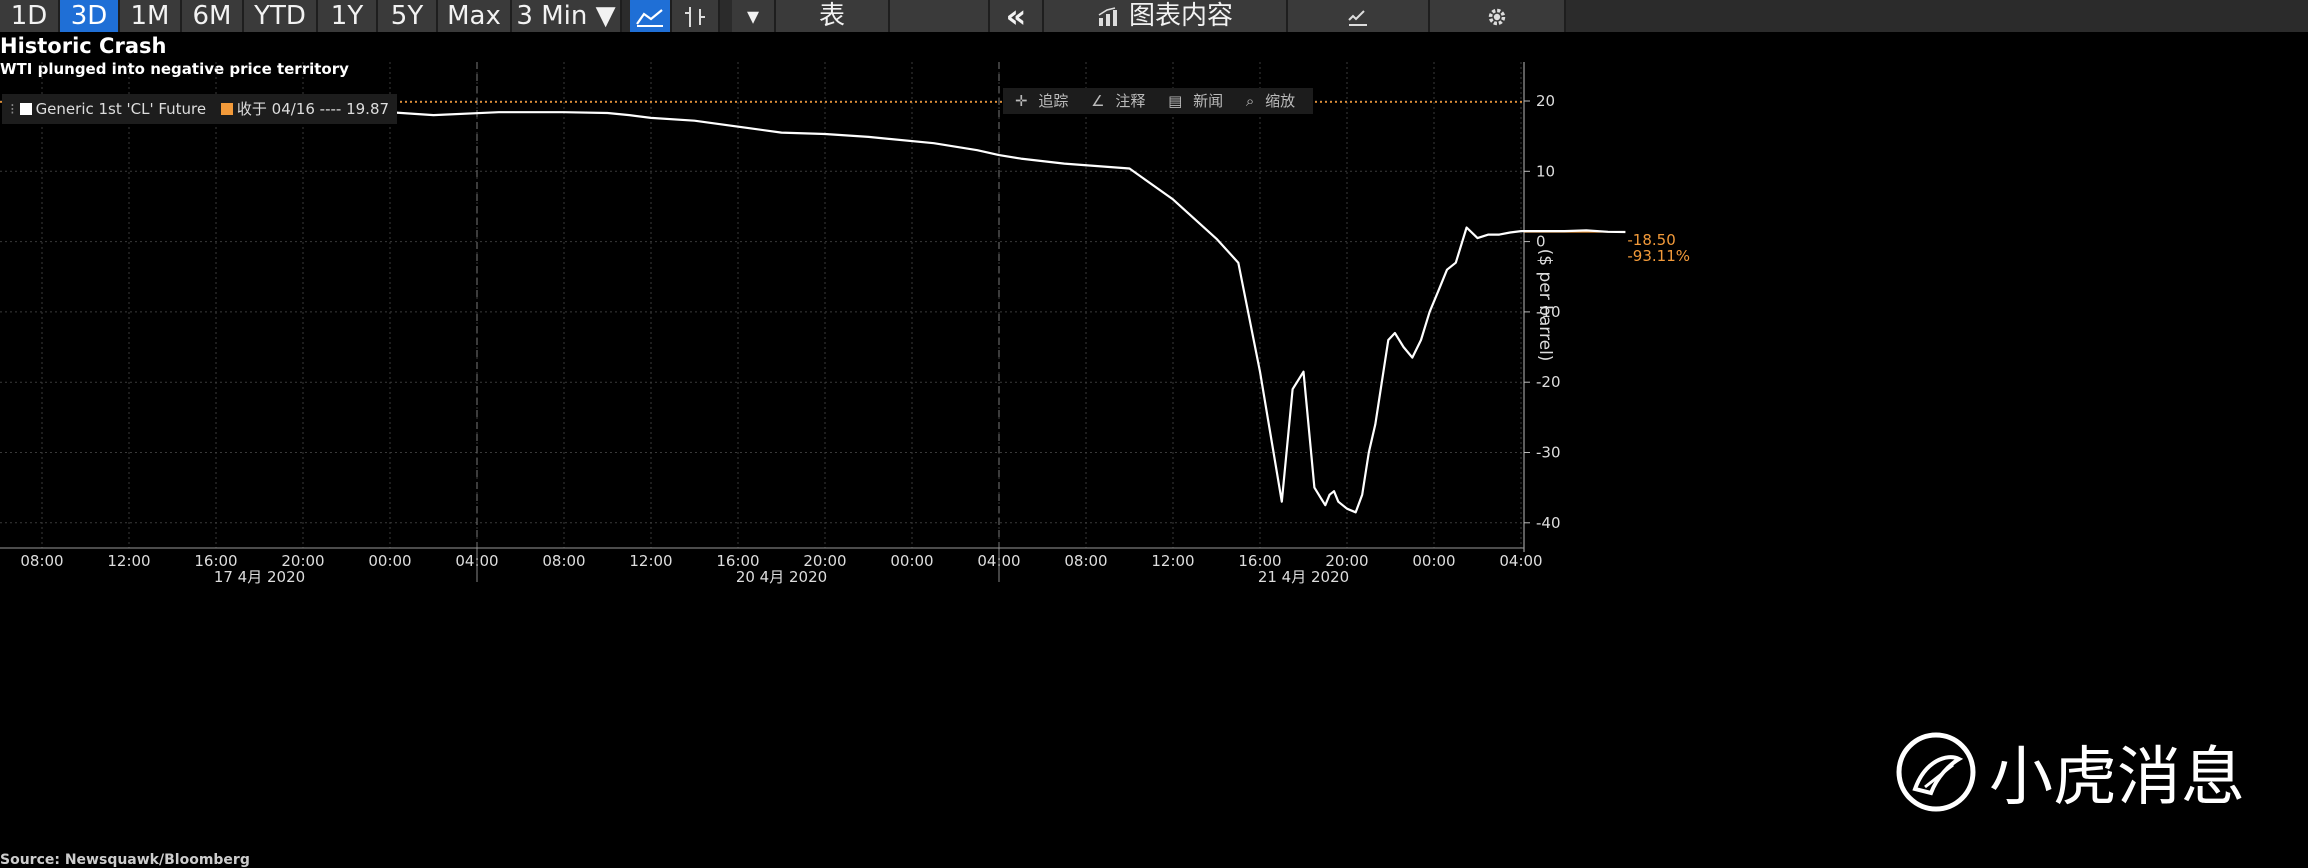 Image resolution: width=2308 pixels, height=868 pixels. I want to click on x-date-label: 17 4月 2020, so click(259, 577).